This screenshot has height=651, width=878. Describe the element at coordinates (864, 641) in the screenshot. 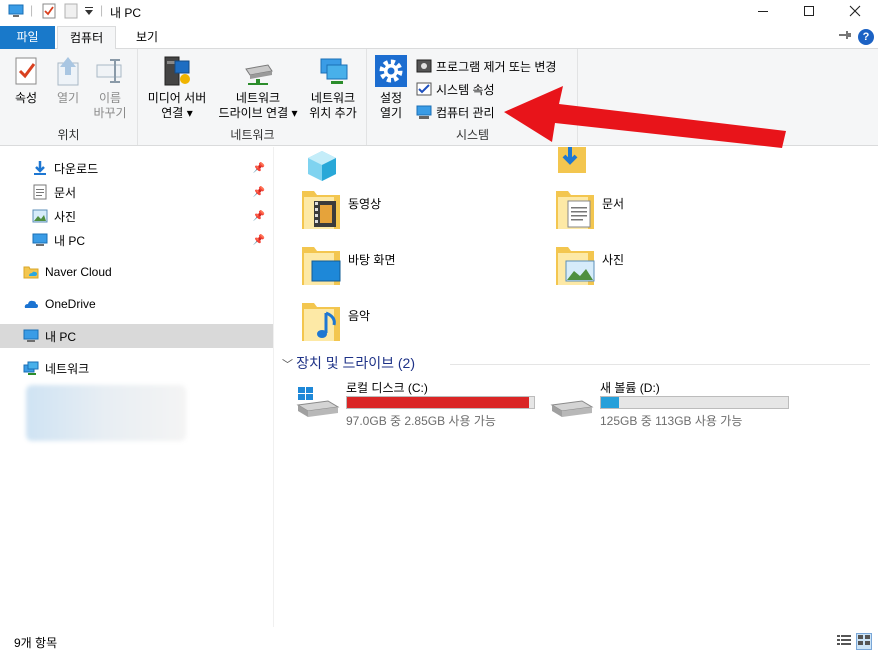

I see `large-icons-view-icon` at that location.